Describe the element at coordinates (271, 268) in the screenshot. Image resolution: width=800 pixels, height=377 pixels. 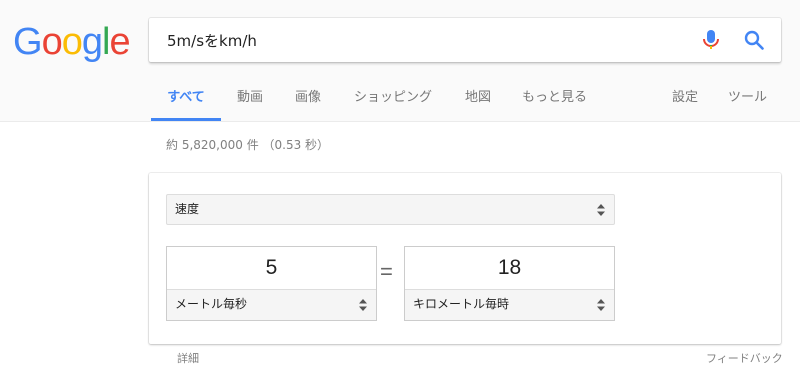
I see `from-value-input: 5` at that location.